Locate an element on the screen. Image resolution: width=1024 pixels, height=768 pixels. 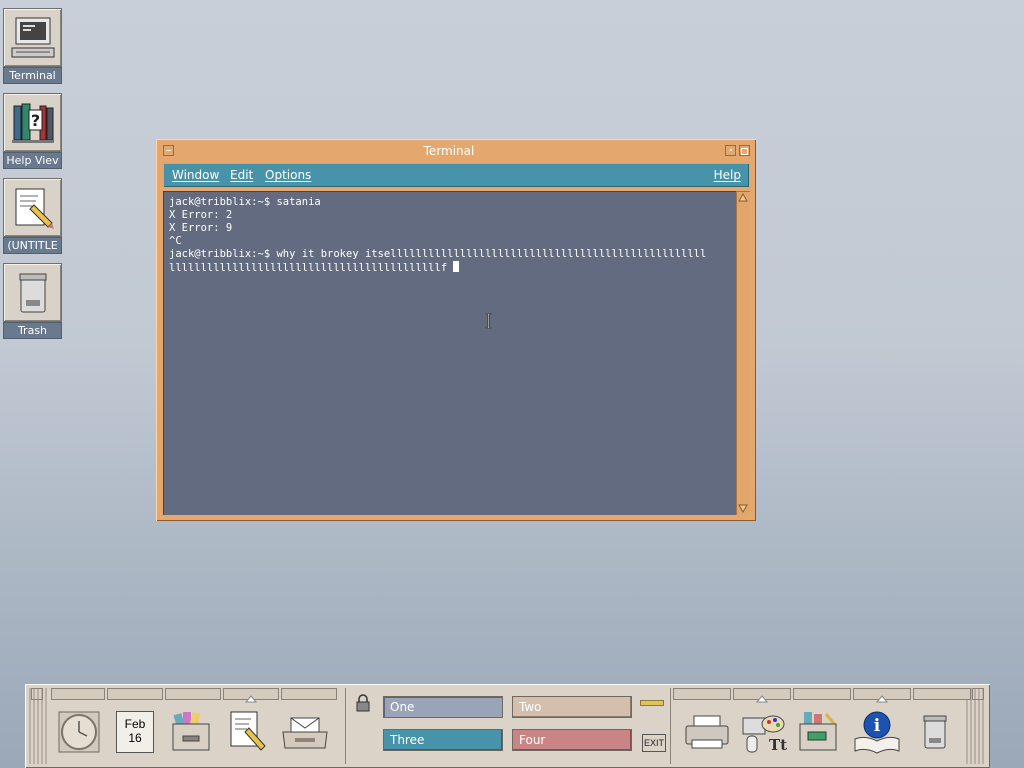
desktop-icon-terminal: Terminal is located at coordinates (32, 46).